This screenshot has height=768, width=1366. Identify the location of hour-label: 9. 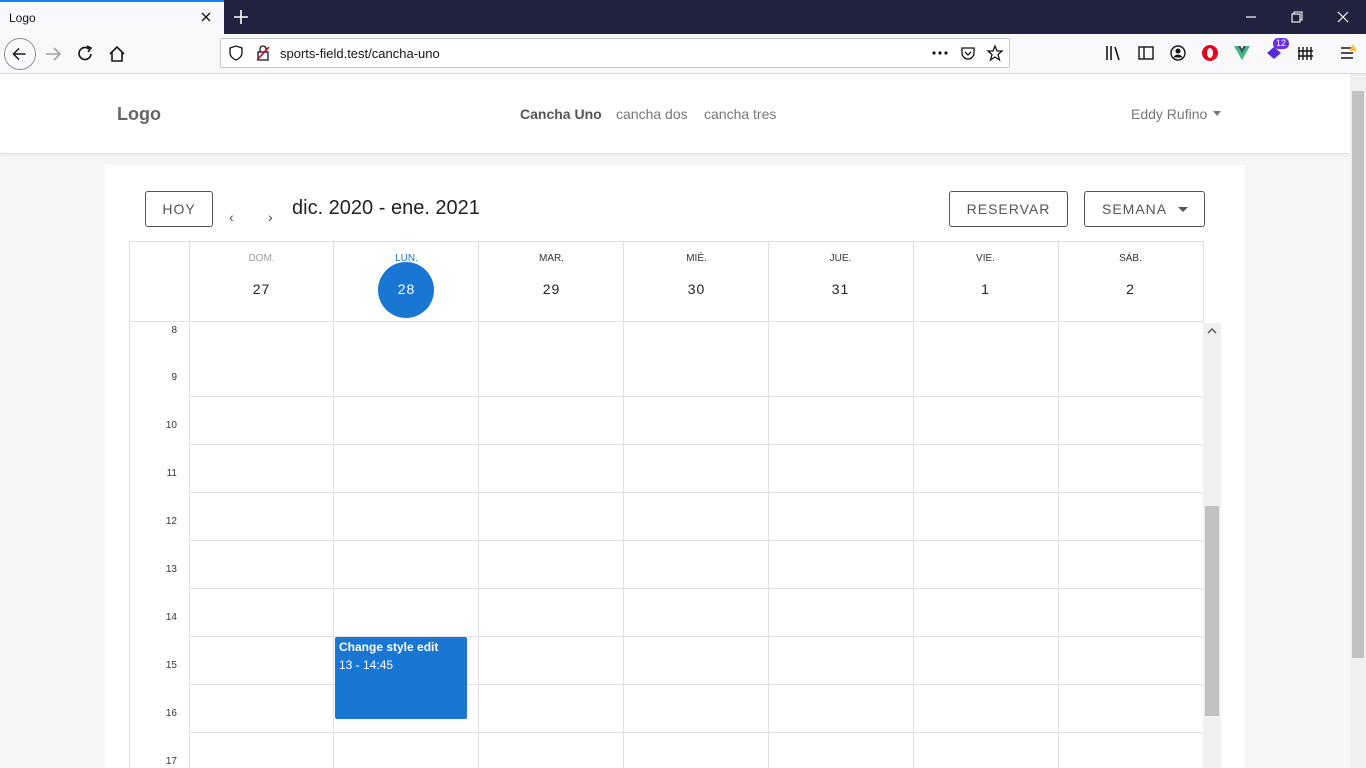
(174, 377).